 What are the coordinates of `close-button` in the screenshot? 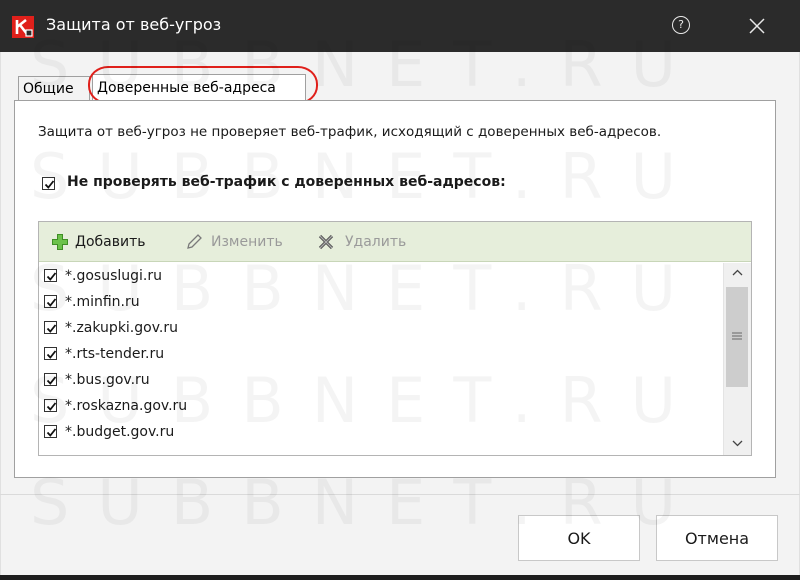 It's located at (757, 26).